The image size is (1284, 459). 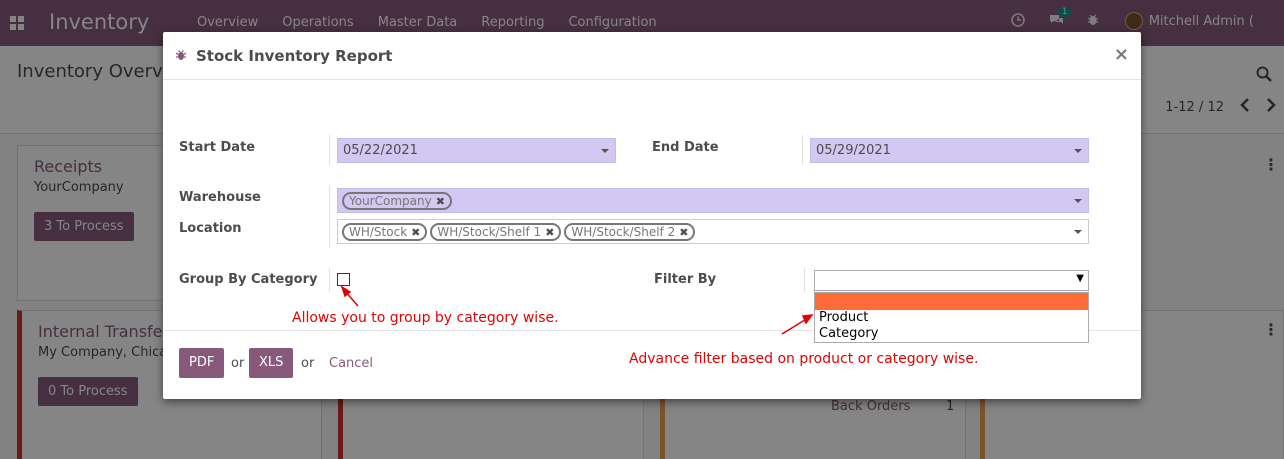 What do you see at coordinates (1121, 54) in the screenshot?
I see `close-icon: ×` at bounding box center [1121, 54].